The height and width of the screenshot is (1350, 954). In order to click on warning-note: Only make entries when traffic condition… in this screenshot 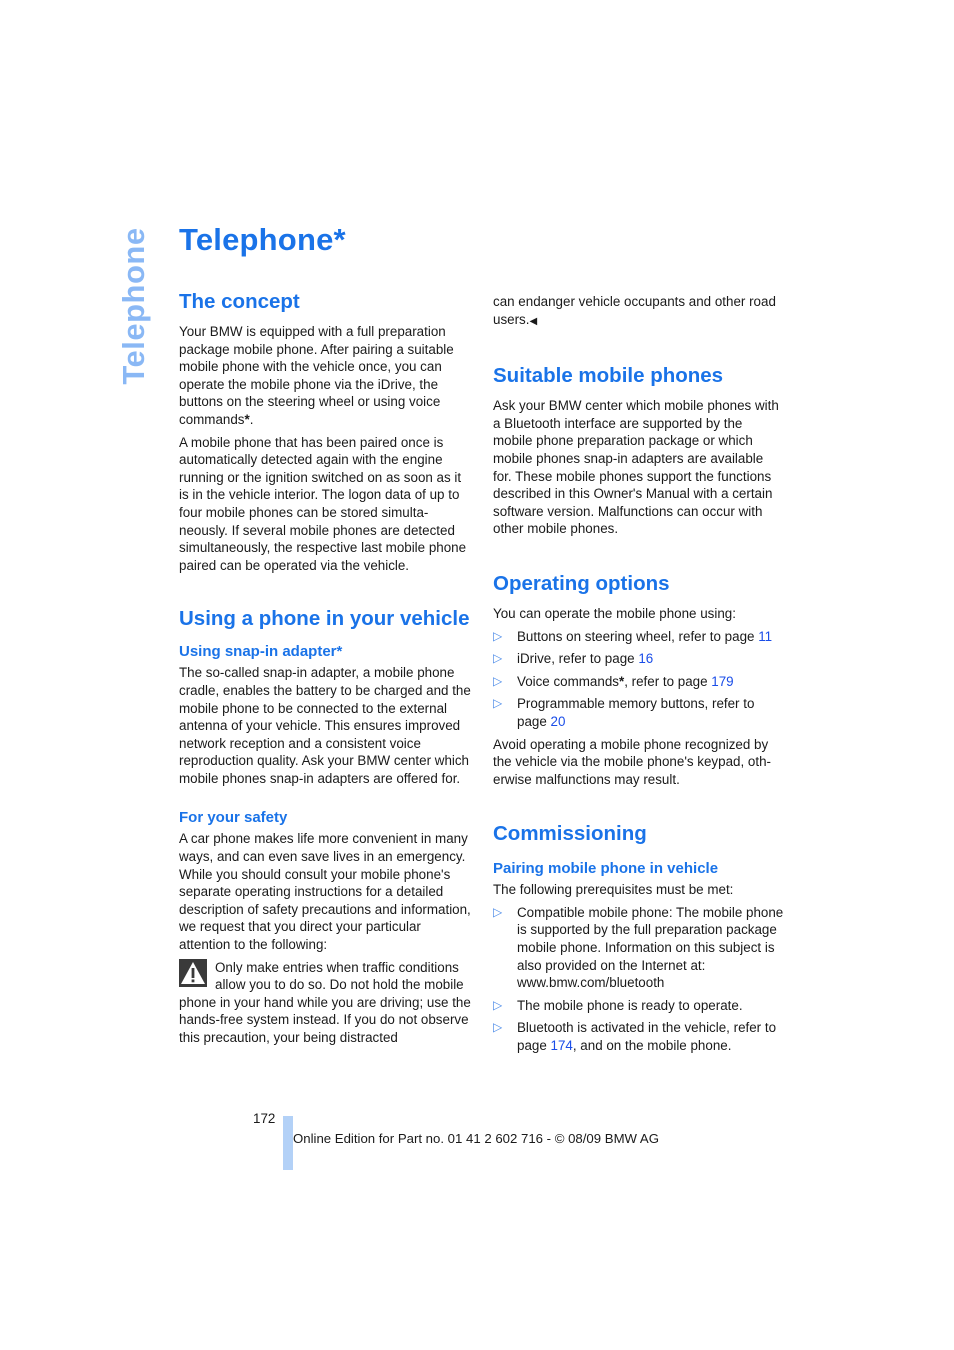, I will do `click(325, 1002)`.